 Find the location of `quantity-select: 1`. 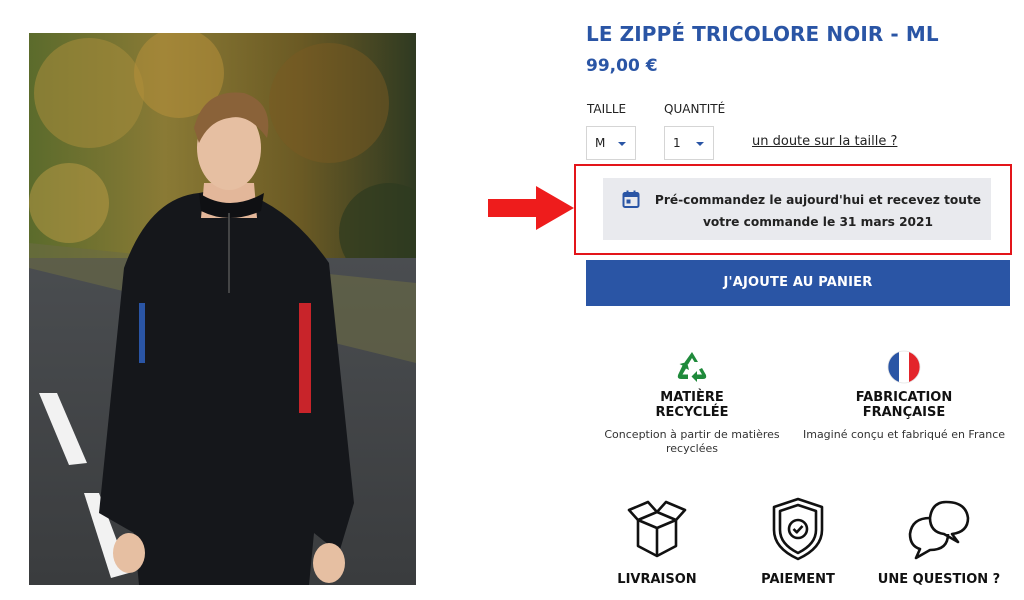

quantity-select: 1 is located at coordinates (689, 143).